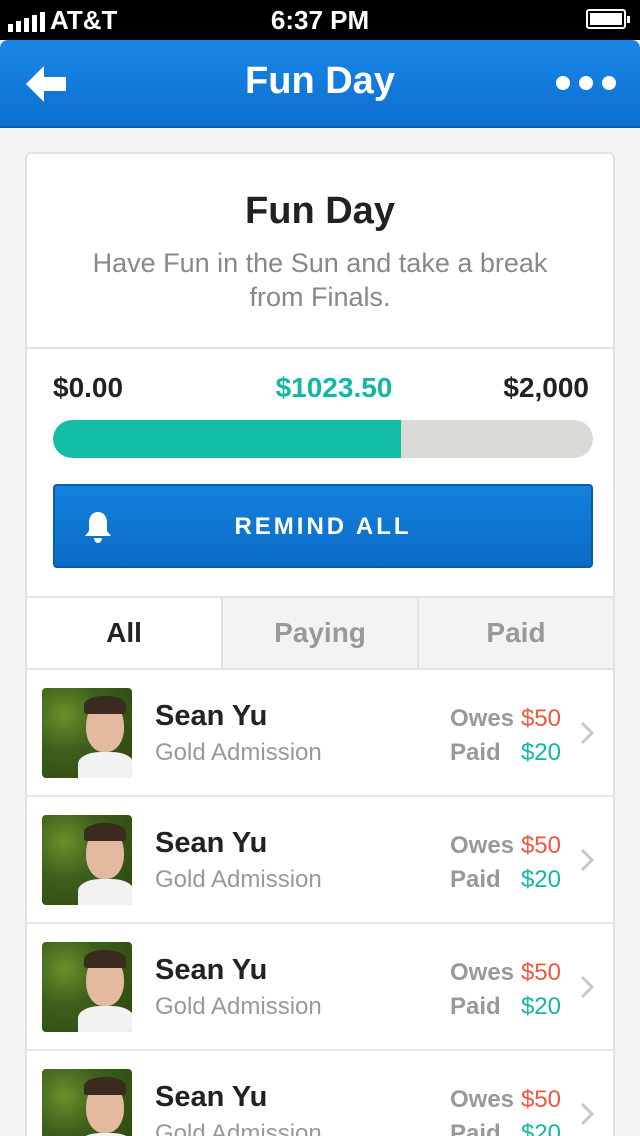 The width and height of the screenshot is (640, 1136). I want to click on tab-paying: Paying, so click(319, 633).